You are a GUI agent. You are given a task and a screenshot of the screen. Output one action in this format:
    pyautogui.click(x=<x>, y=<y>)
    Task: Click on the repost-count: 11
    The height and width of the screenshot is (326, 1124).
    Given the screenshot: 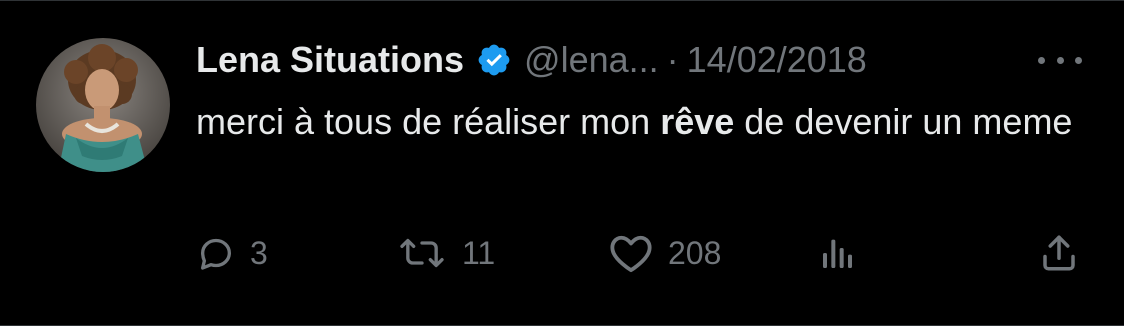 What is the action you would take?
    pyautogui.click(x=479, y=252)
    